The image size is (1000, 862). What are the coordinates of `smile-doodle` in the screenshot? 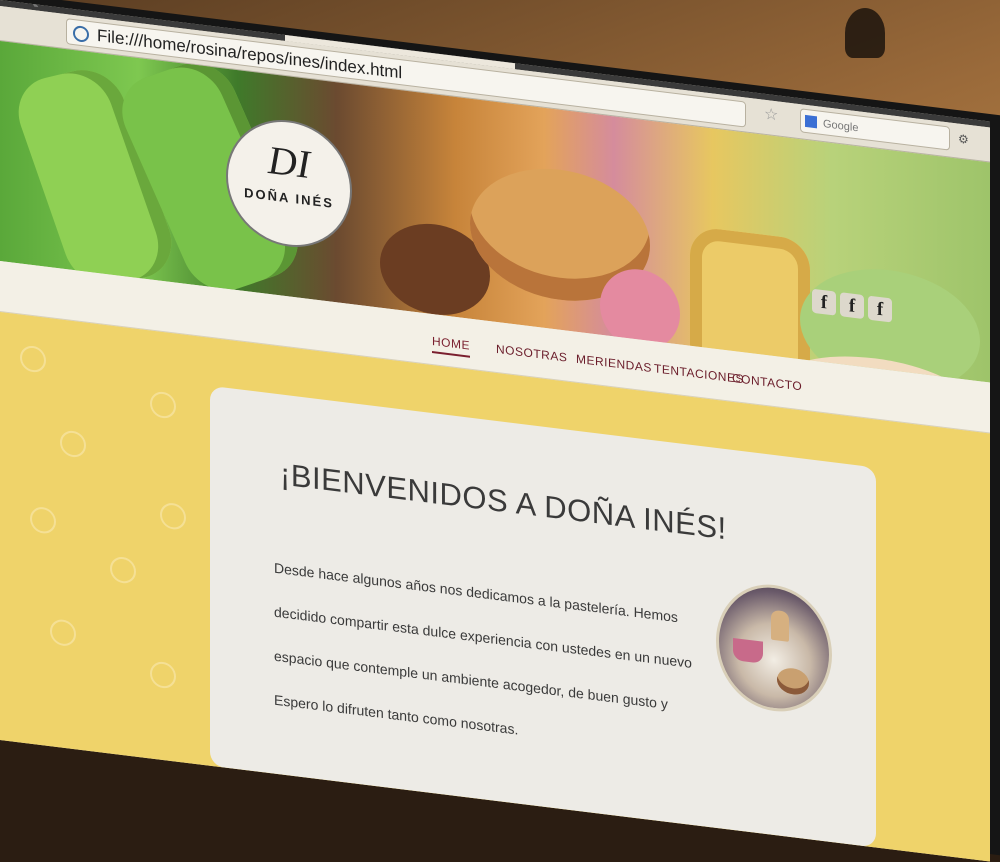 It's located at (43, 520).